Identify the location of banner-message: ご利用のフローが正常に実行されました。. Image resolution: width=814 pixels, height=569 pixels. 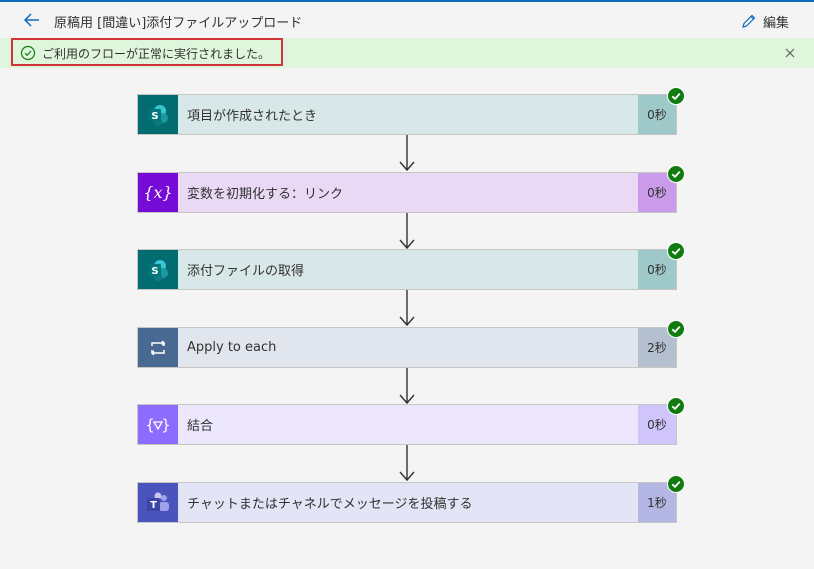
(156, 54).